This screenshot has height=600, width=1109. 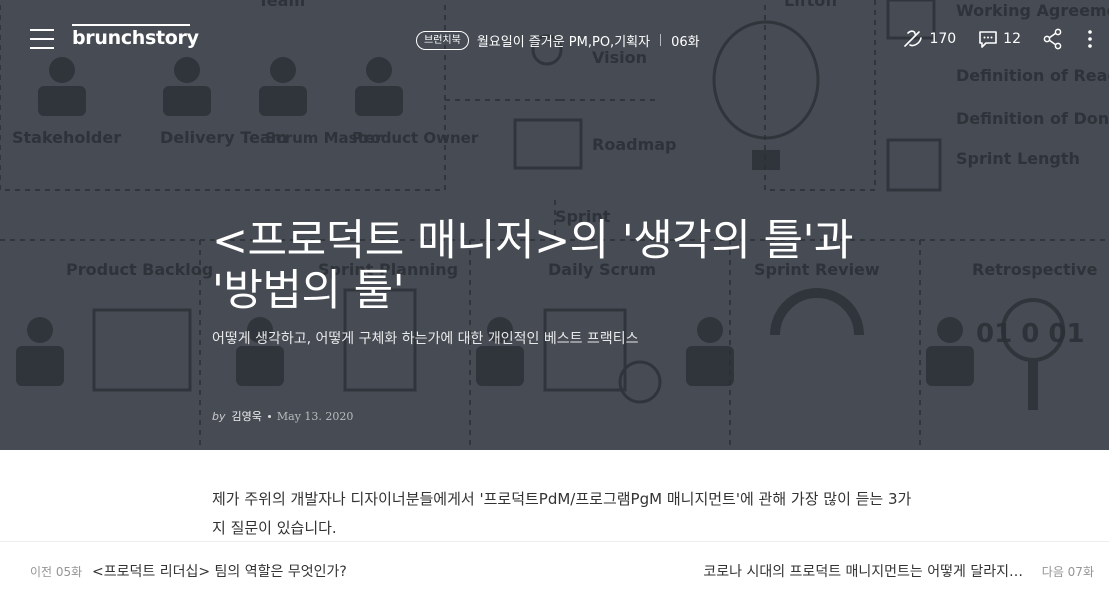 What do you see at coordinates (247, 416) in the screenshot?
I see `author-name: 김영욱` at bounding box center [247, 416].